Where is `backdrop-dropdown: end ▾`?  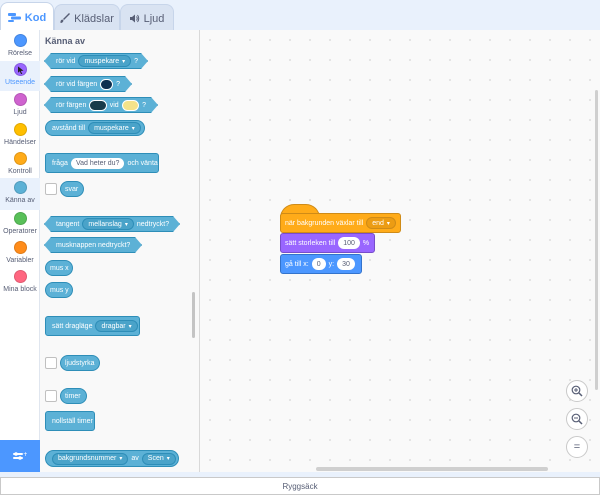
backdrop-dropdown: end ▾ is located at coordinates (381, 223).